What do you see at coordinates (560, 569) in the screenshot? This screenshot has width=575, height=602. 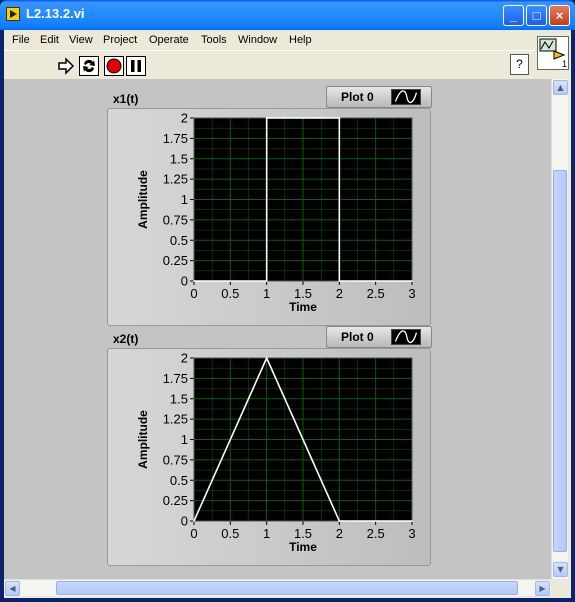 I see `scroll-down-icon: ▼` at bounding box center [560, 569].